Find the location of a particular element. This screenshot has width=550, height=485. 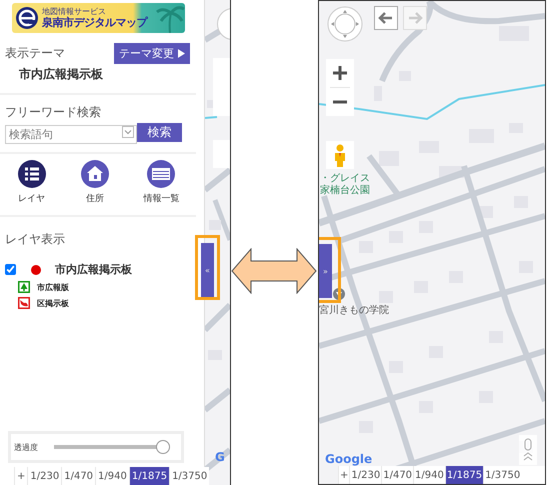

map-label: 宮川きもの学院 is located at coordinates (354, 310).